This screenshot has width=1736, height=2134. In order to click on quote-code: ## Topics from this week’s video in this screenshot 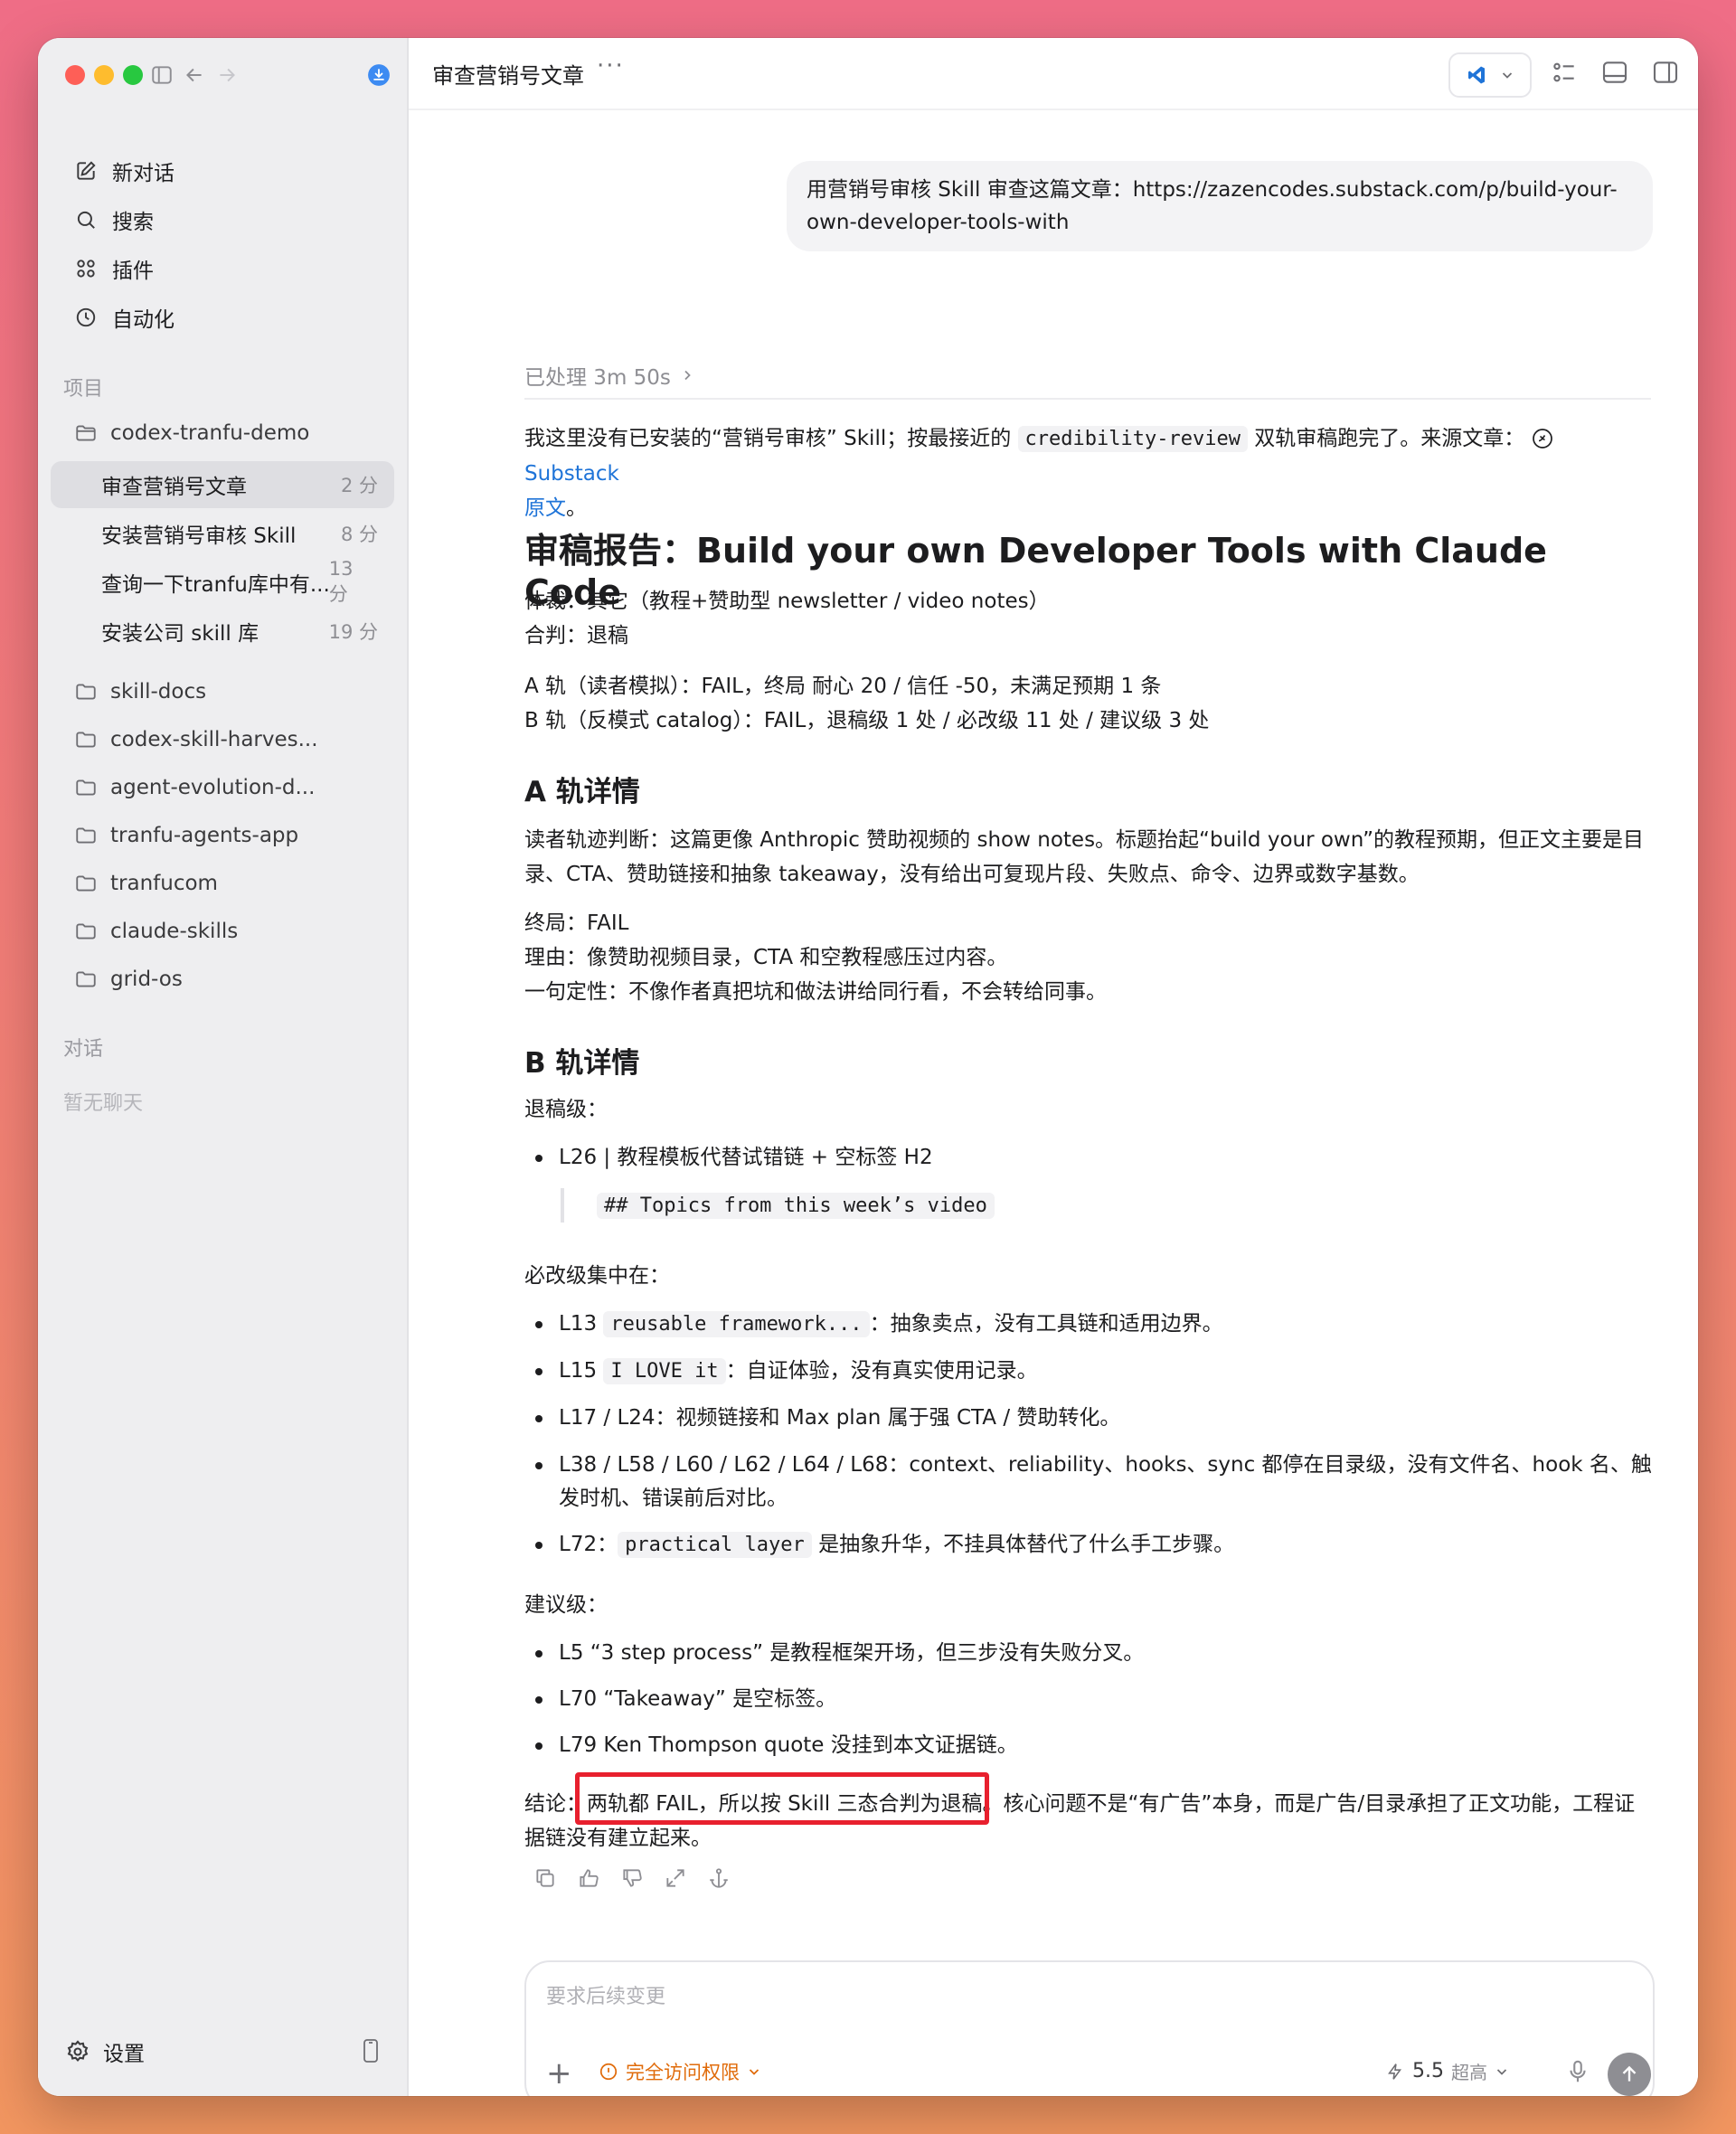, I will do `click(796, 1205)`.